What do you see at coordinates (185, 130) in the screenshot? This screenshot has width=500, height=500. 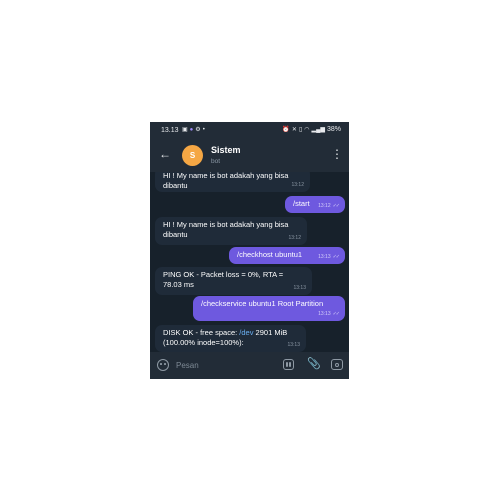 I see `gallery-icon: ▣` at bounding box center [185, 130].